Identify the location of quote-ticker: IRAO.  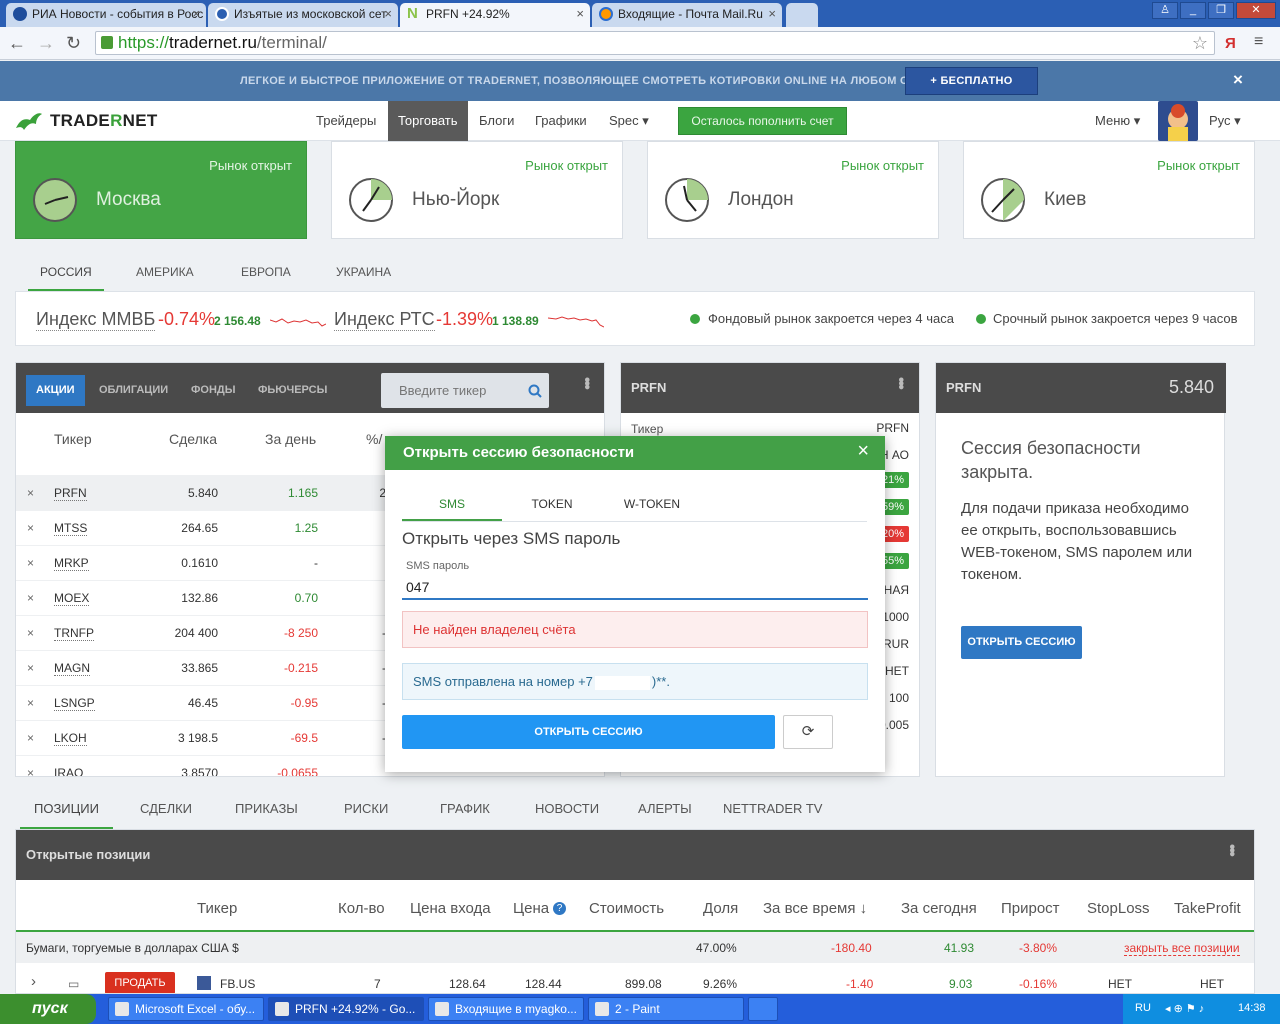
(68, 771).